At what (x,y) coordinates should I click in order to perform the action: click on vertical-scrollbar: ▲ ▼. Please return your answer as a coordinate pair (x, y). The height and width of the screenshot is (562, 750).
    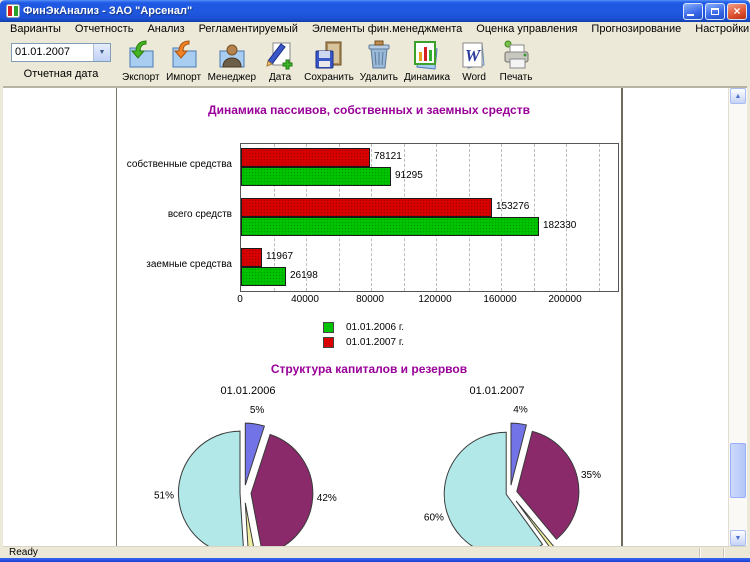
    Looking at the image, I should click on (737, 317).